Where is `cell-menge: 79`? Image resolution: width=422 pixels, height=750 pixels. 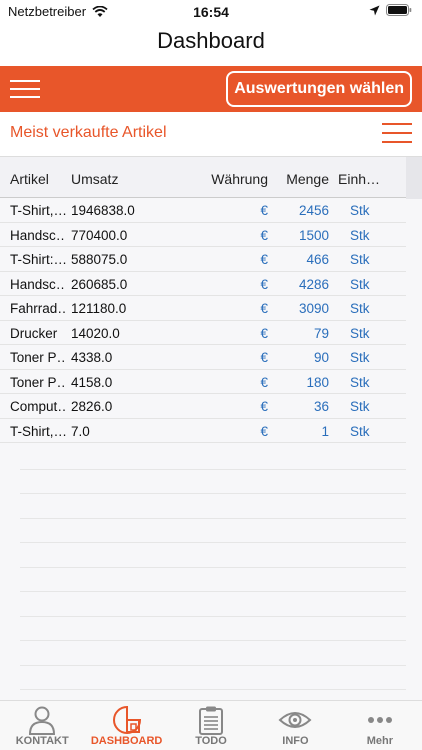 cell-menge: 79 is located at coordinates (321, 333).